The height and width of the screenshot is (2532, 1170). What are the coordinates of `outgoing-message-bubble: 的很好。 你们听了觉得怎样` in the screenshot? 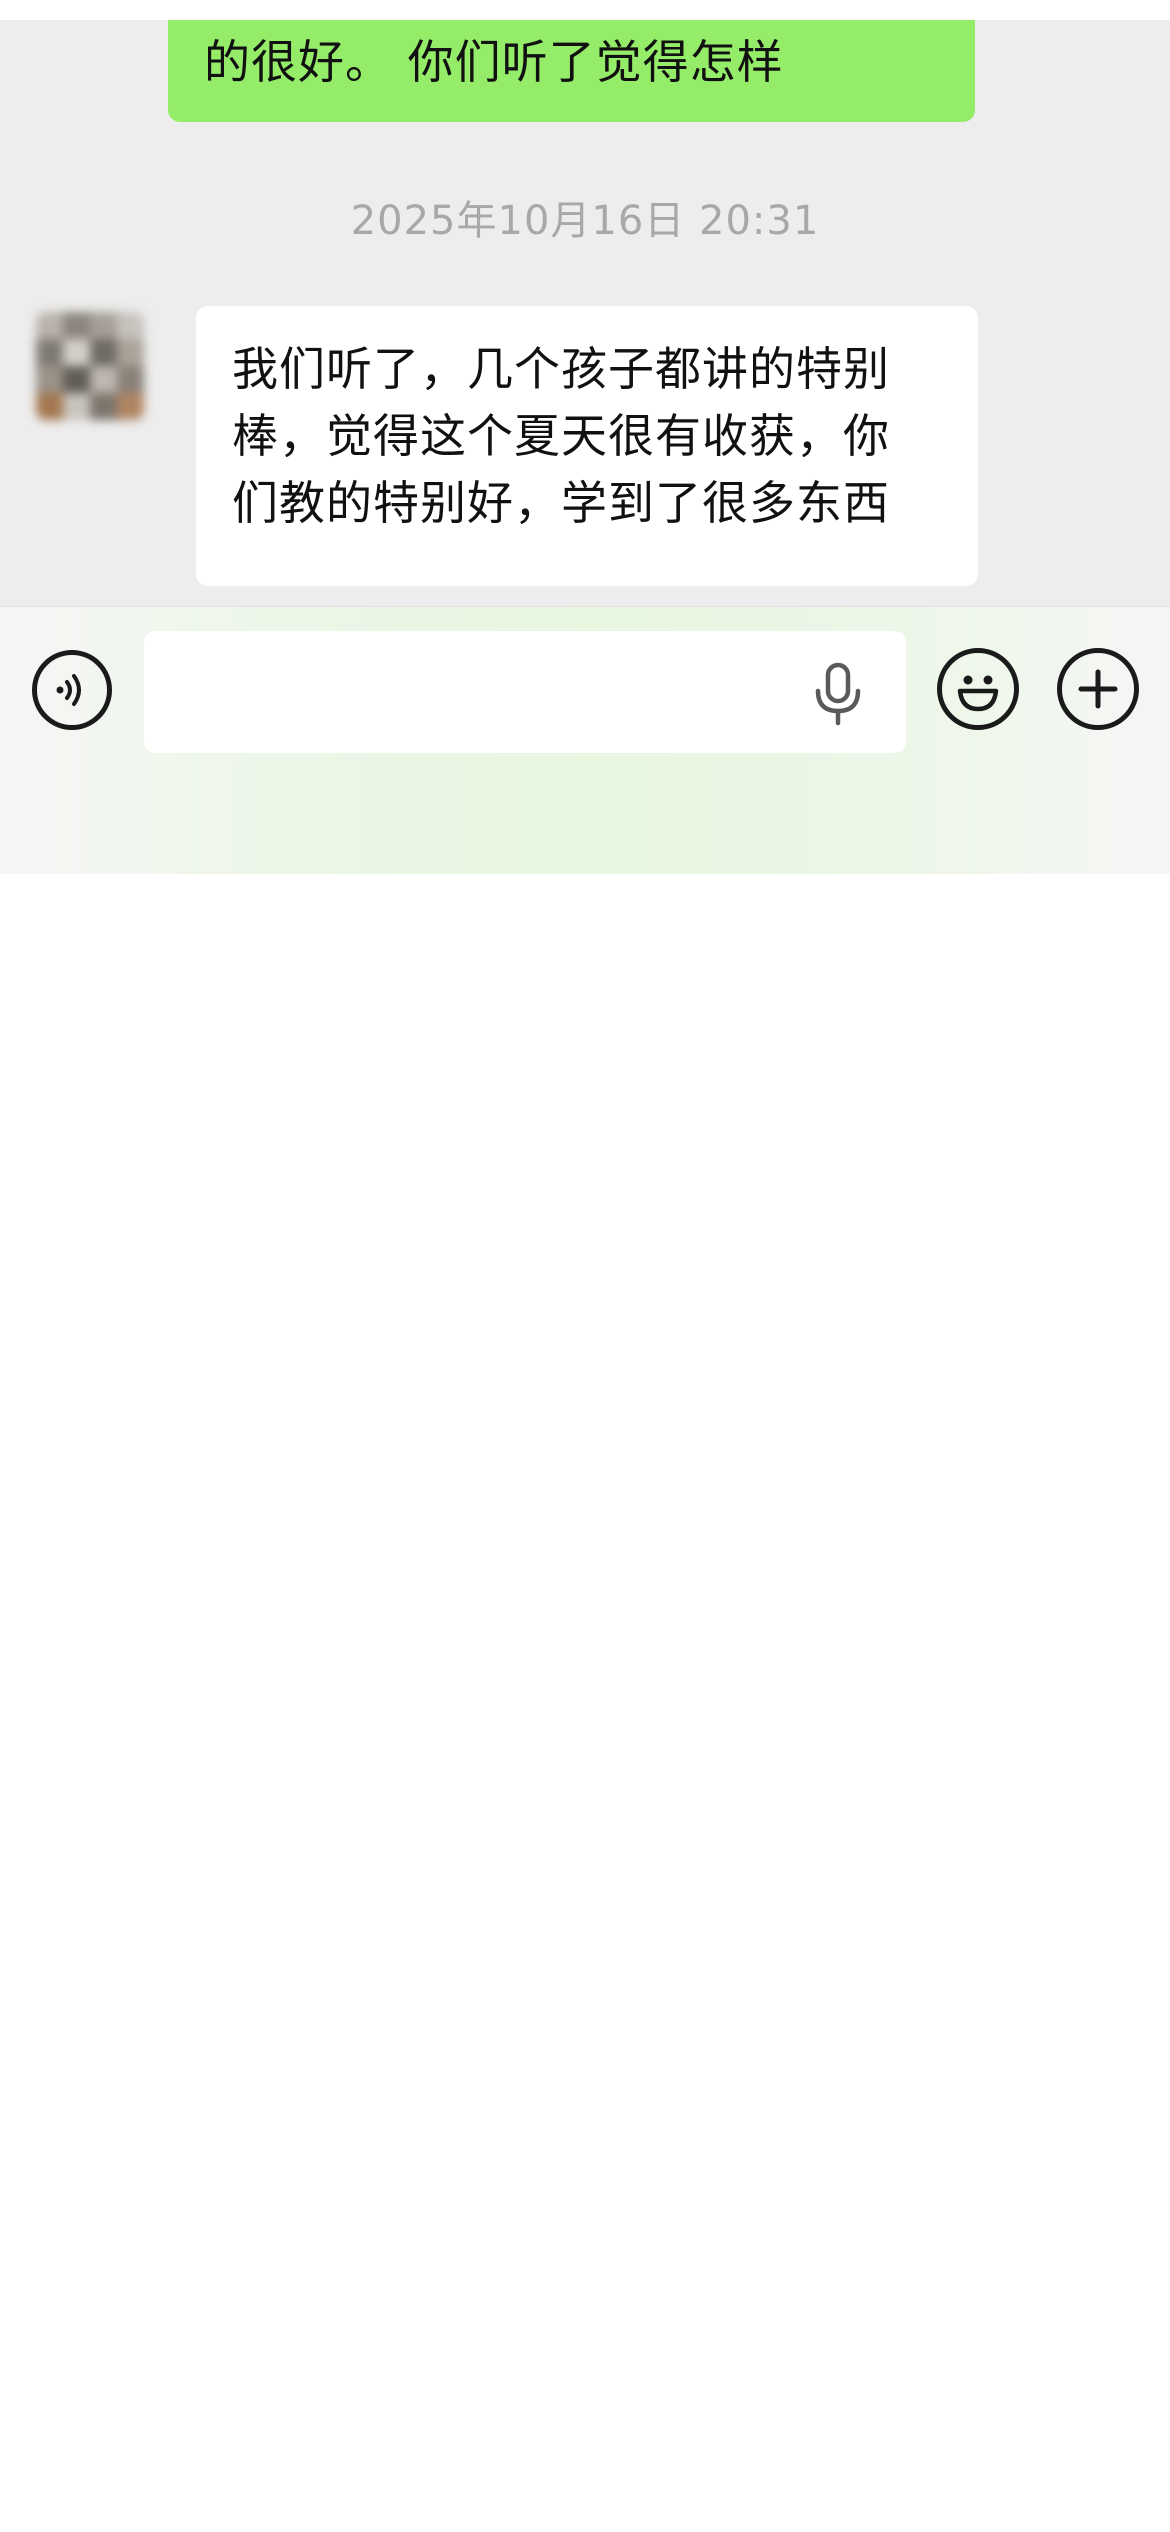 It's located at (571, 71).